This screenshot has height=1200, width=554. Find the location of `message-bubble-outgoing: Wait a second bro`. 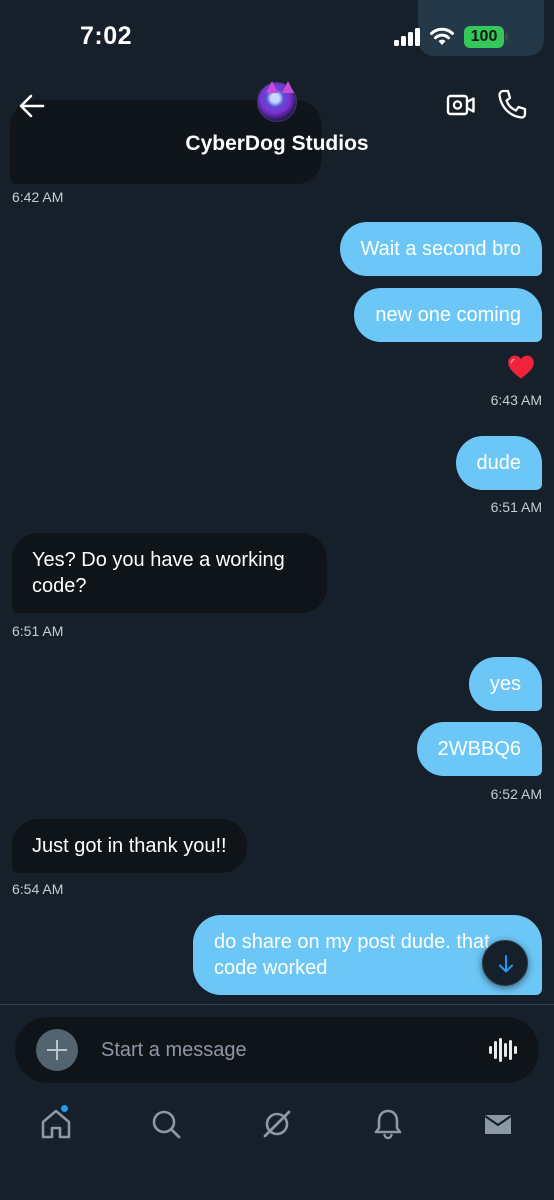

message-bubble-outgoing: Wait a second bro is located at coordinates (440, 249).